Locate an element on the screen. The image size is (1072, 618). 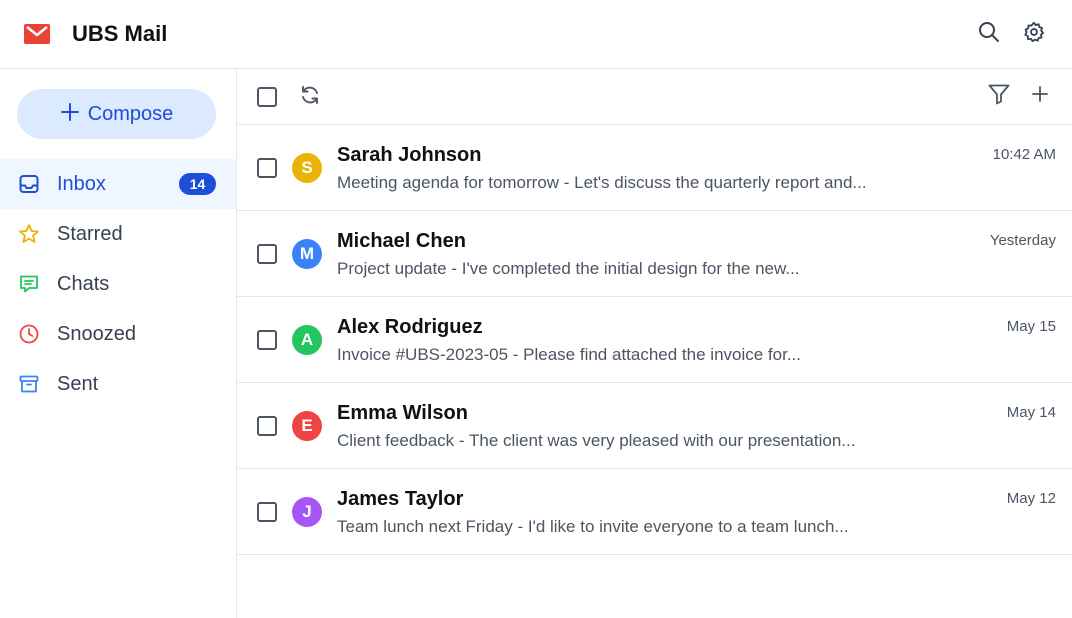
sidebar-nav: Inbox 14 Starred Chats Snoozed Sent is located at coordinates (118, 284).